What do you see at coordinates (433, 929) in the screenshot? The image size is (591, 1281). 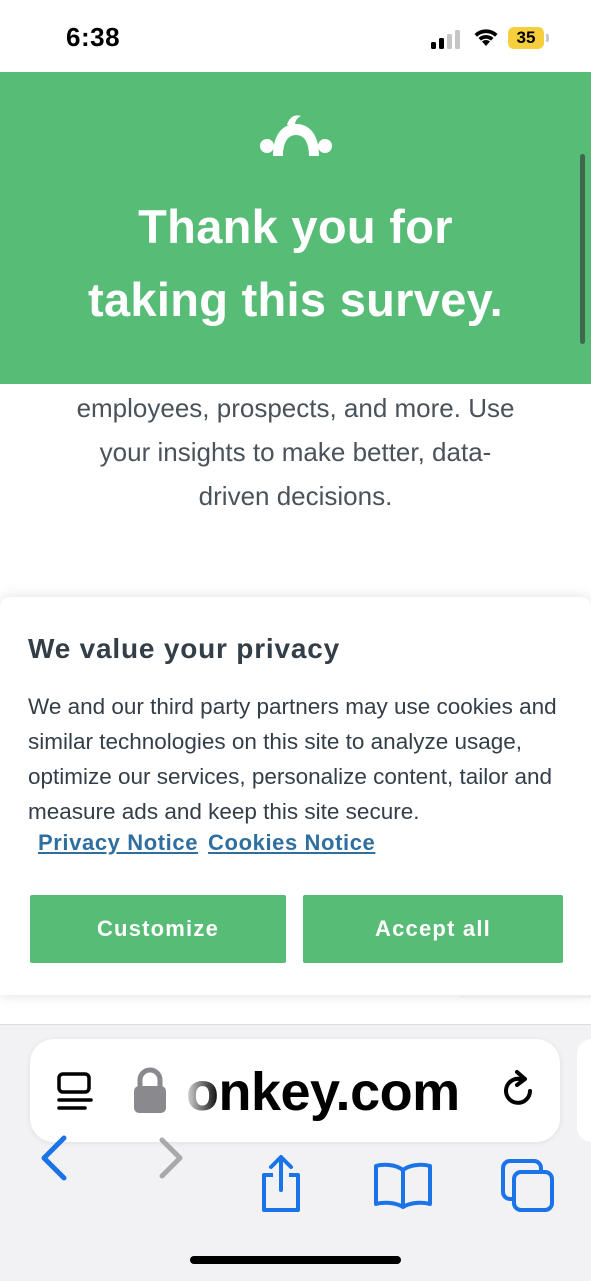 I see `accept-all-button: Accept all` at bounding box center [433, 929].